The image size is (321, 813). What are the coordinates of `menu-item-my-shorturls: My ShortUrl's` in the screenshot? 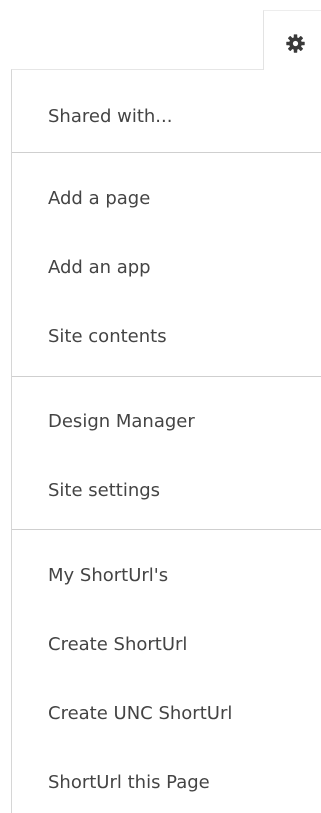 It's located at (108, 576).